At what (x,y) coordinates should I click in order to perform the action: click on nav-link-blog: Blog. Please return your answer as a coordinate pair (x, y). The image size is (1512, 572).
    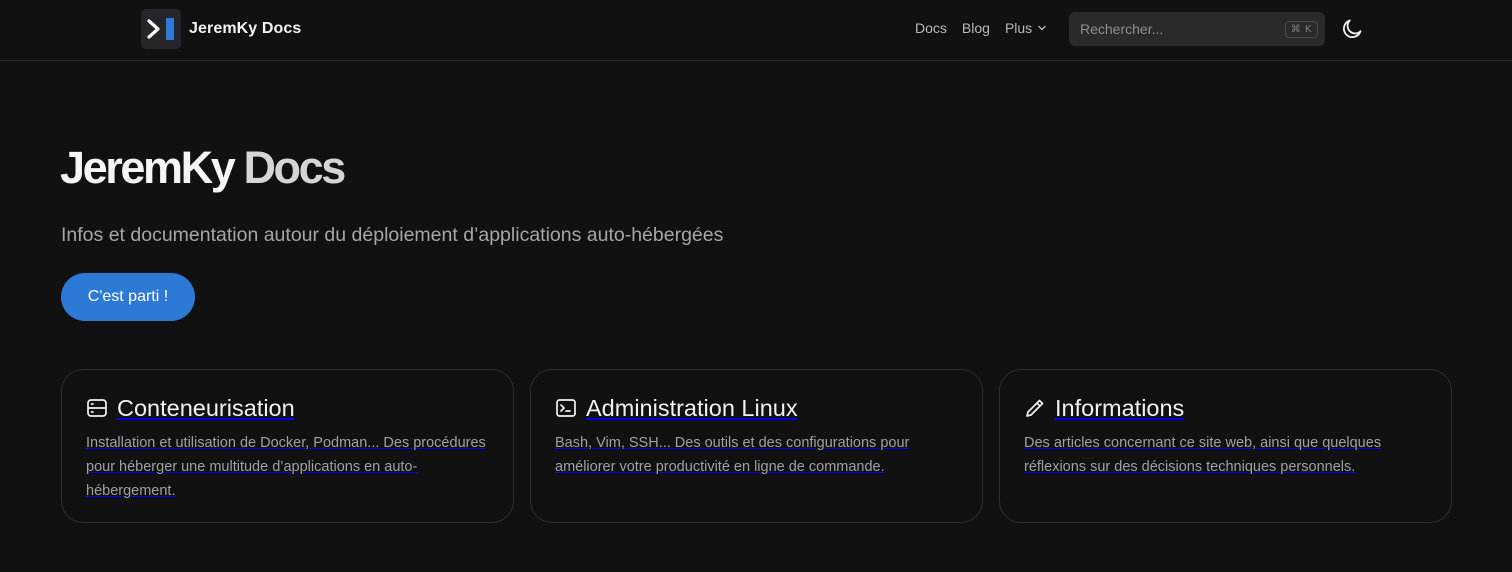
    Looking at the image, I should click on (976, 28).